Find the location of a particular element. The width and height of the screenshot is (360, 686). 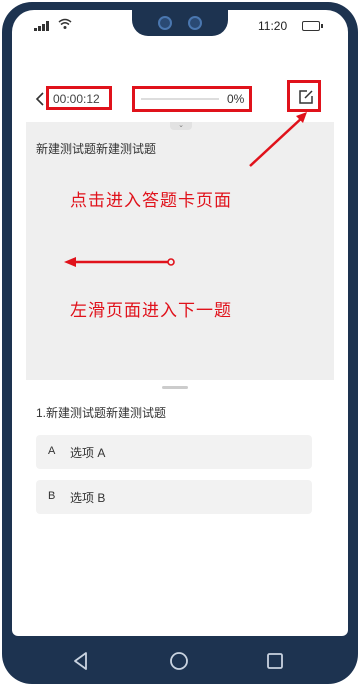

drag-handle is located at coordinates (175, 387).